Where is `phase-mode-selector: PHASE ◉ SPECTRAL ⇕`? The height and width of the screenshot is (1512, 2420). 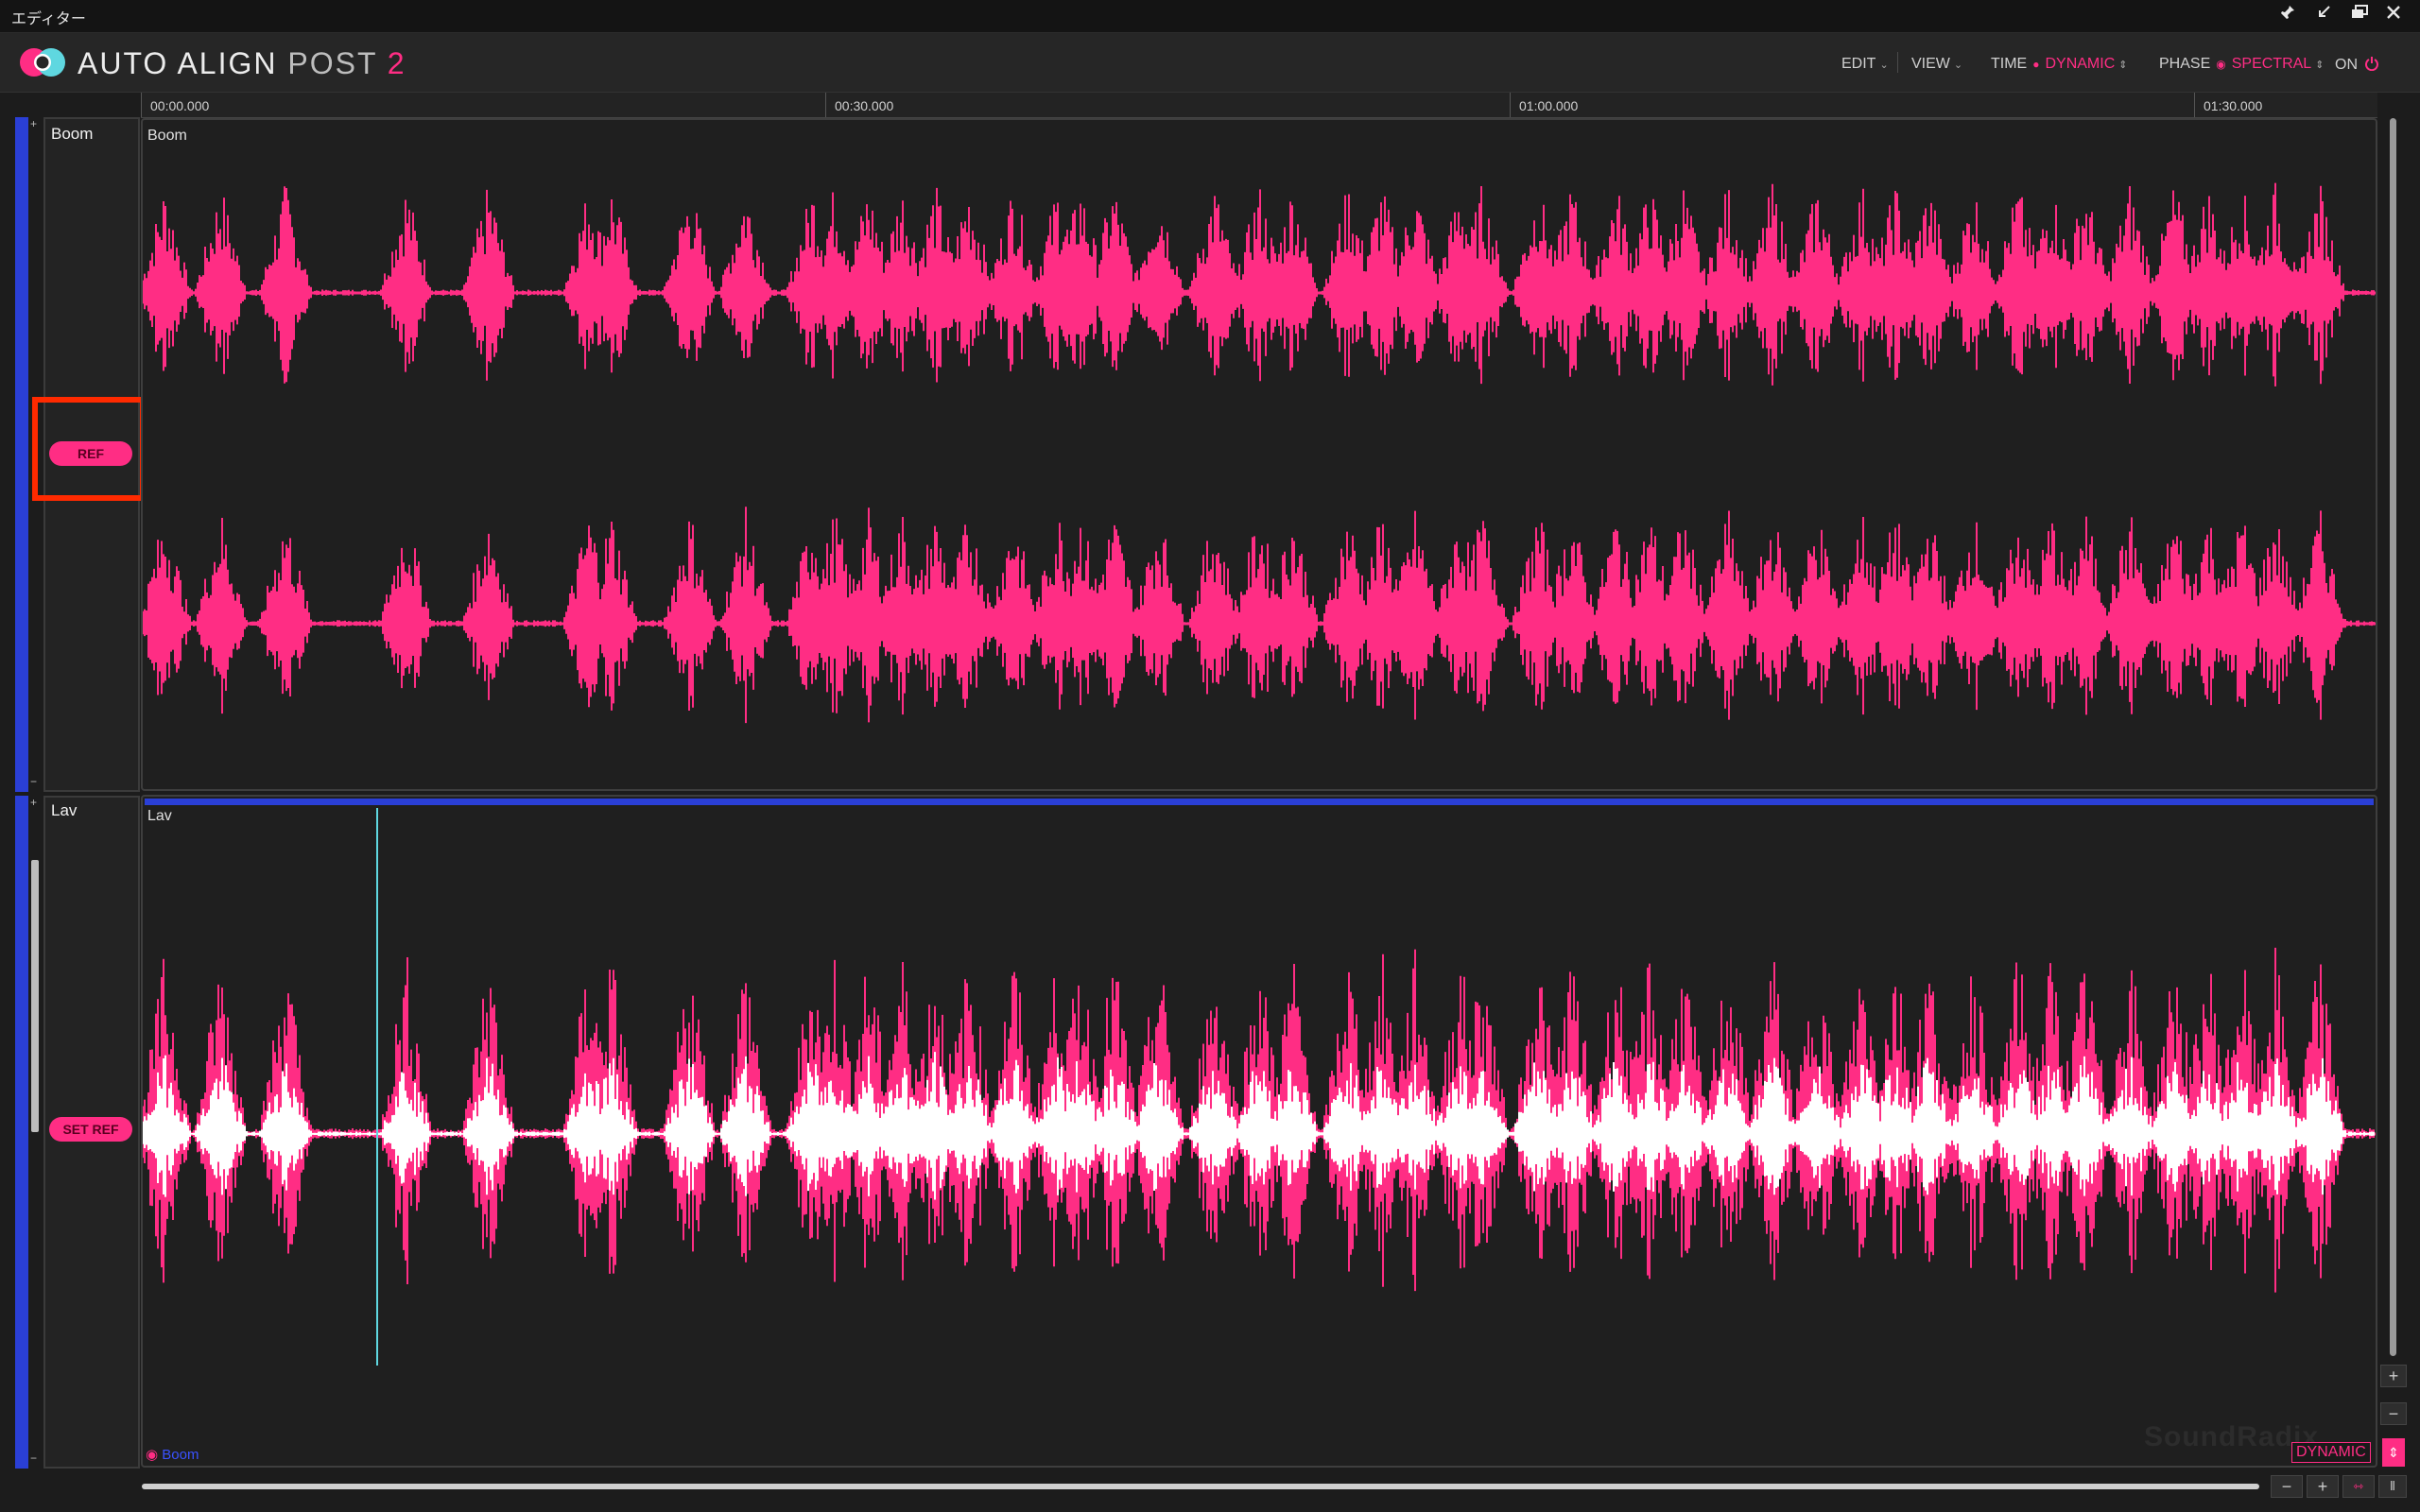 phase-mode-selector: PHASE ◉ SPECTRAL ⇕ is located at coordinates (2241, 64).